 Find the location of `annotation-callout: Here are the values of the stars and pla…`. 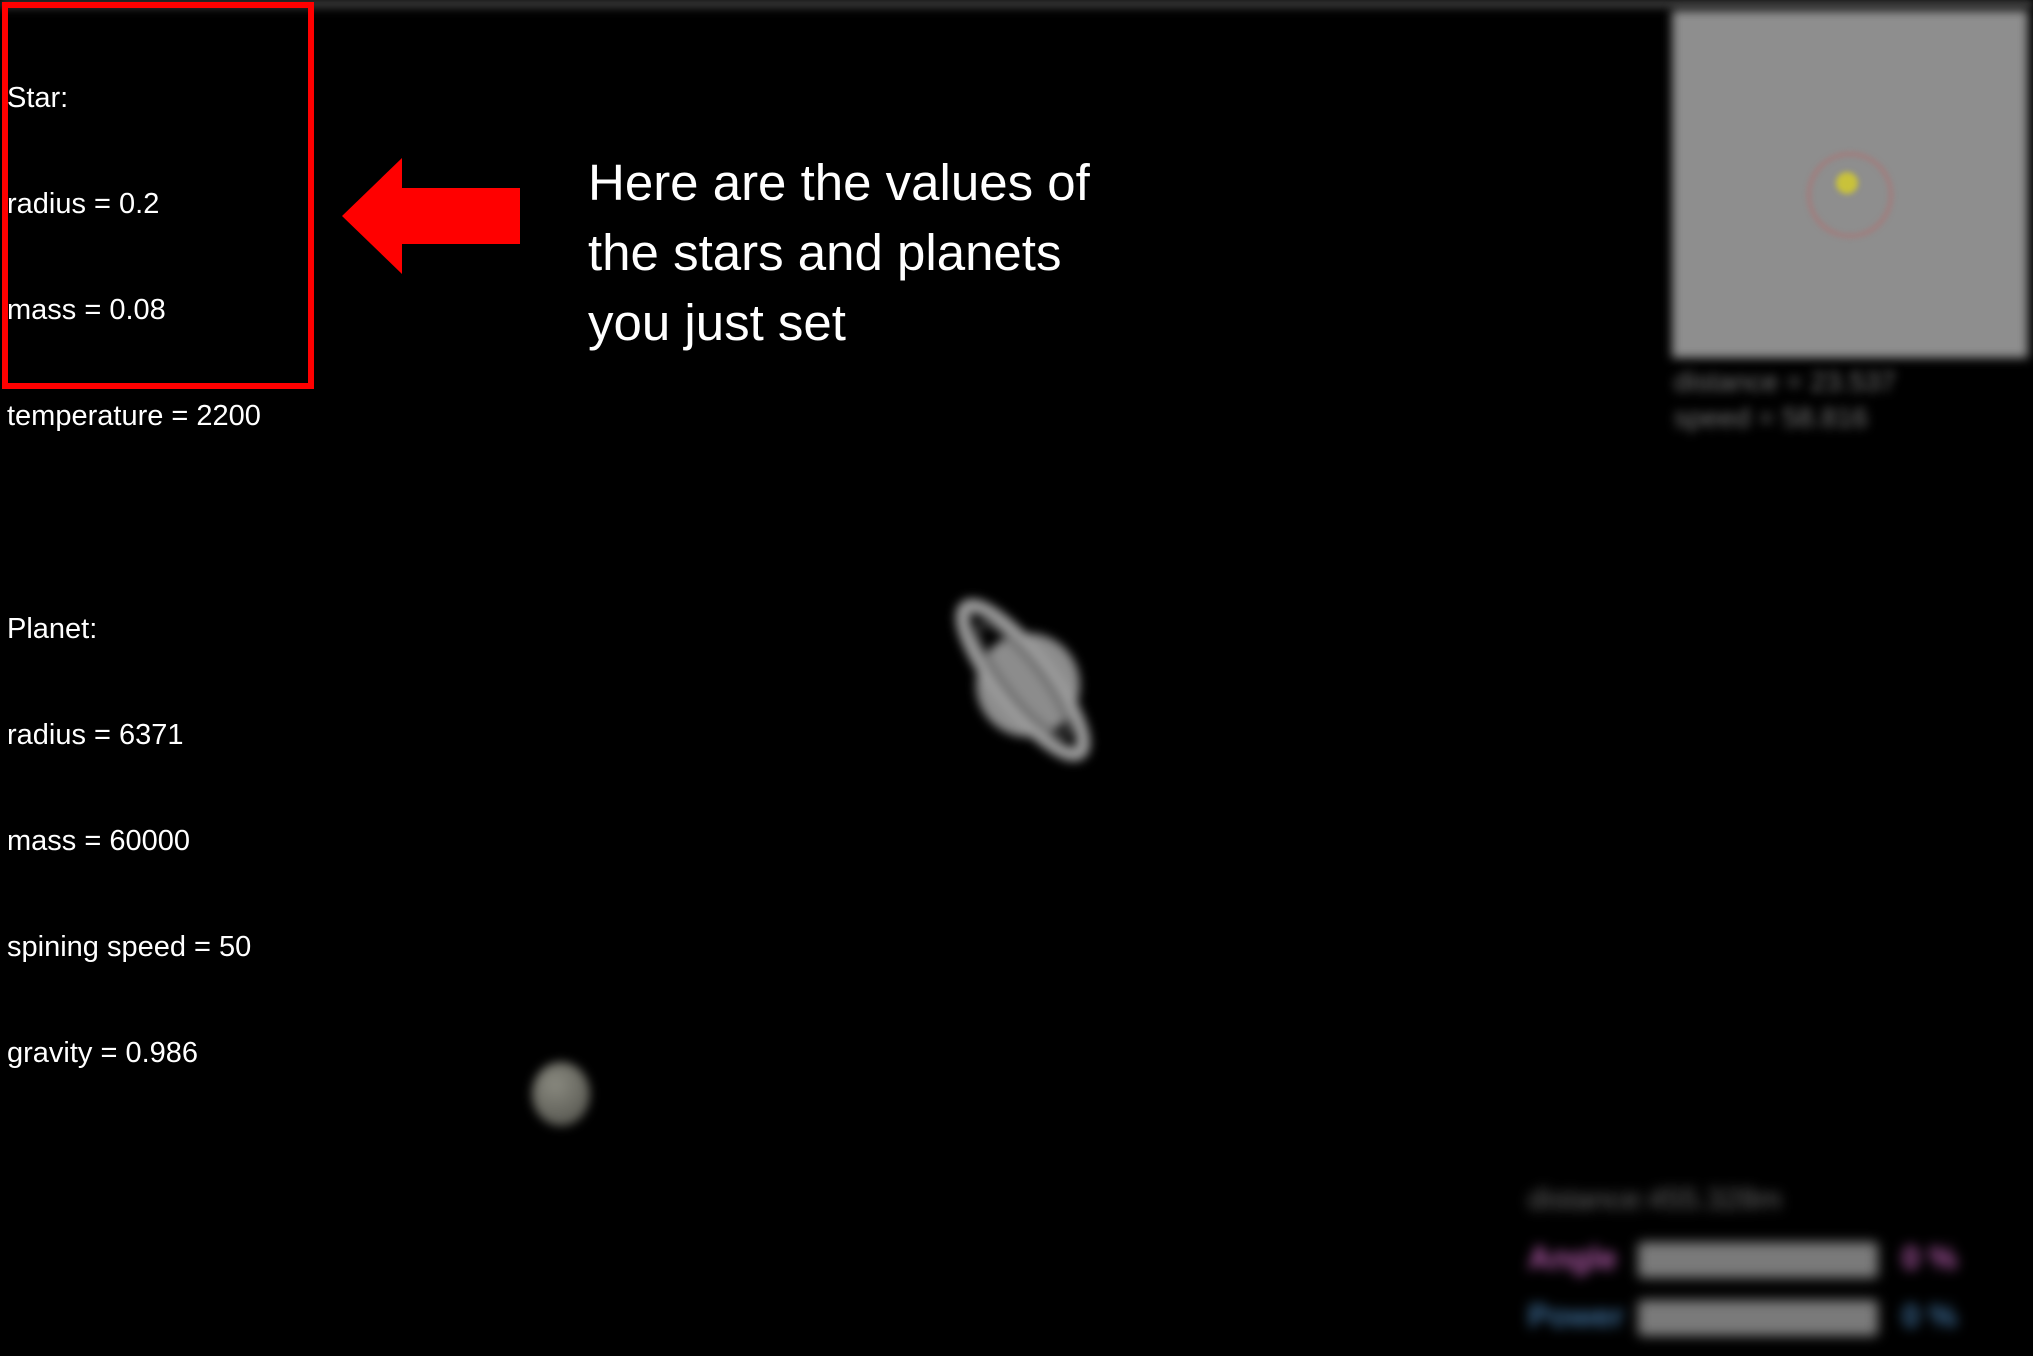

annotation-callout: Here are the values of the stars and pla… is located at coordinates (868, 253).